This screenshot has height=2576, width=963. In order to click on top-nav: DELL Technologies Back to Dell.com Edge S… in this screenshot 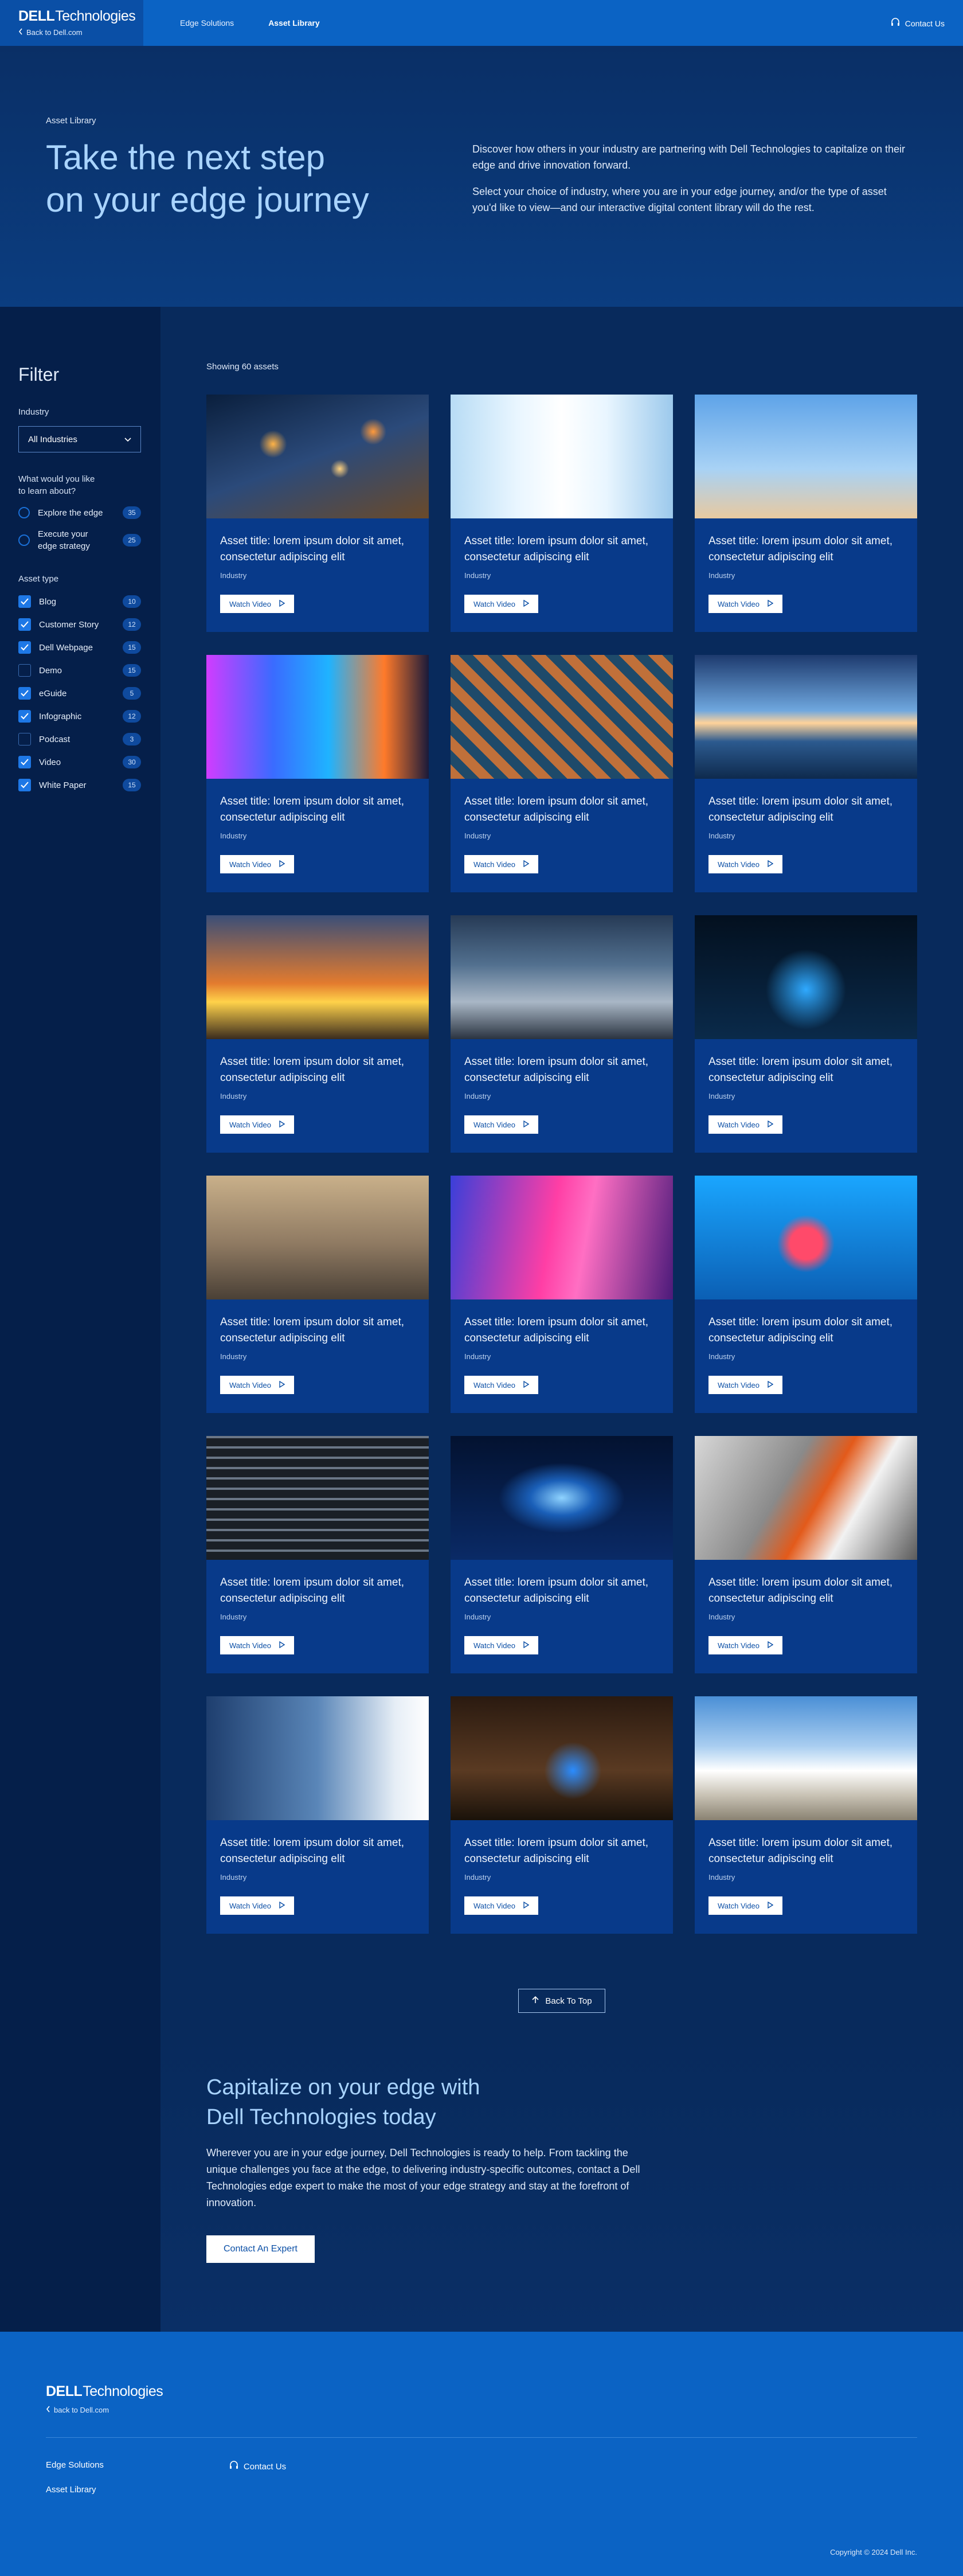, I will do `click(481, 23)`.